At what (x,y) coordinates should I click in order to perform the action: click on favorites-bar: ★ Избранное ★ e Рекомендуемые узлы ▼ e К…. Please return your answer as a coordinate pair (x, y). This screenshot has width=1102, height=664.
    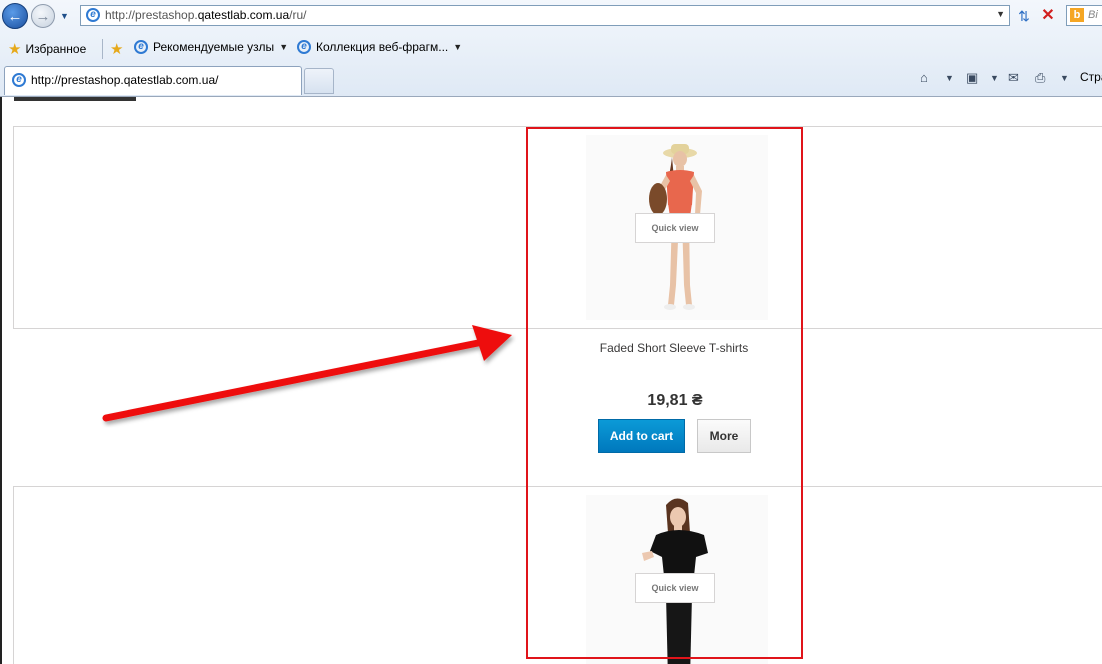
    Looking at the image, I should click on (551, 49).